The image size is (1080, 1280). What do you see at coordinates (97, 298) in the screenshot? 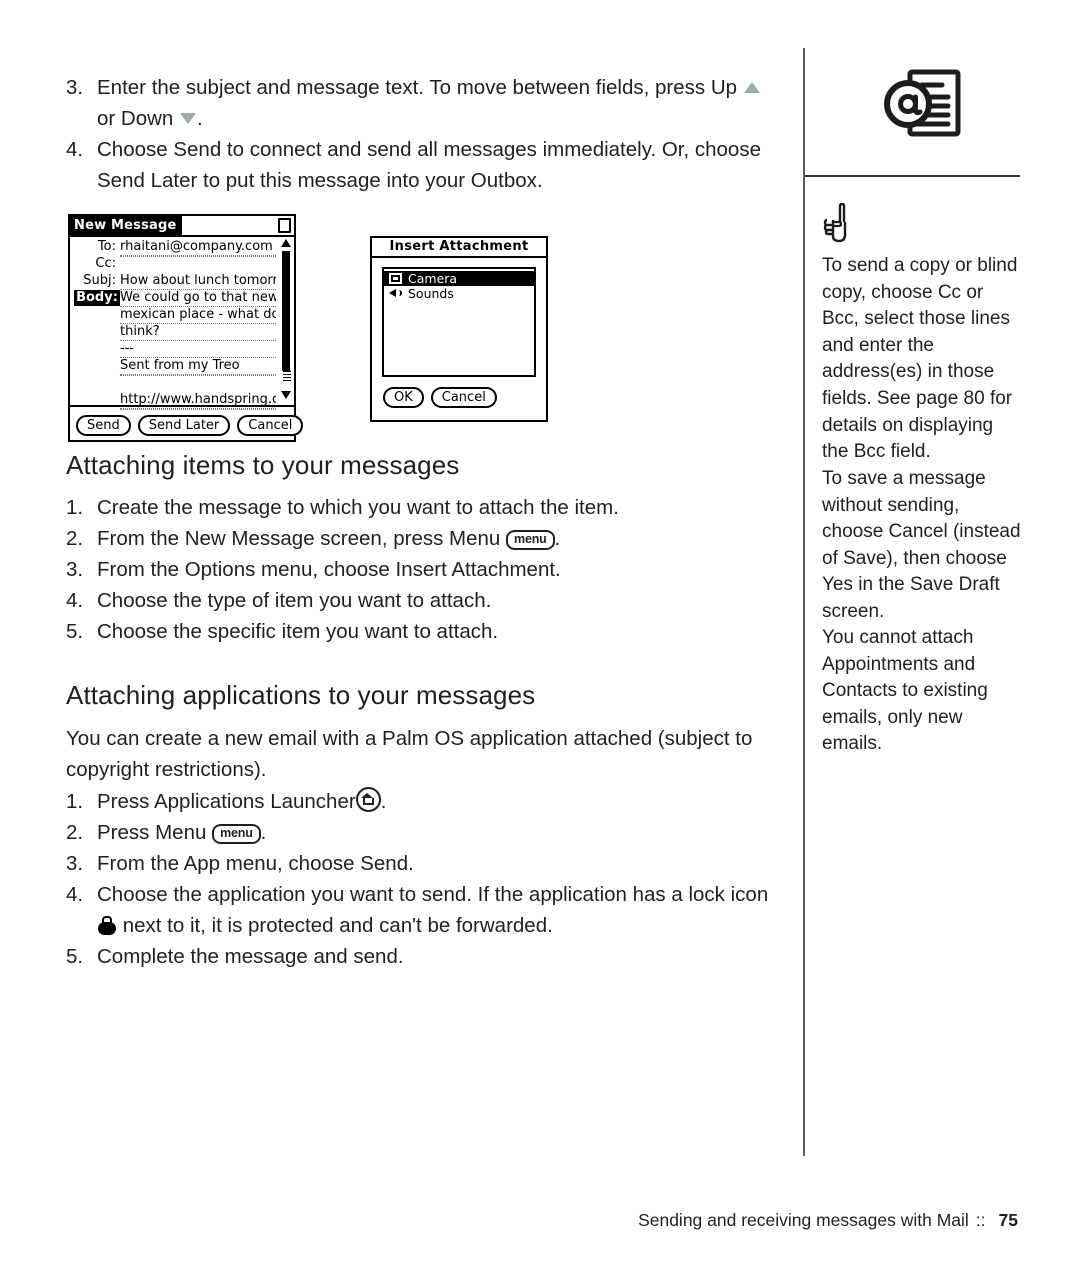
I see `field-label-body-selected: Body:` at bounding box center [97, 298].